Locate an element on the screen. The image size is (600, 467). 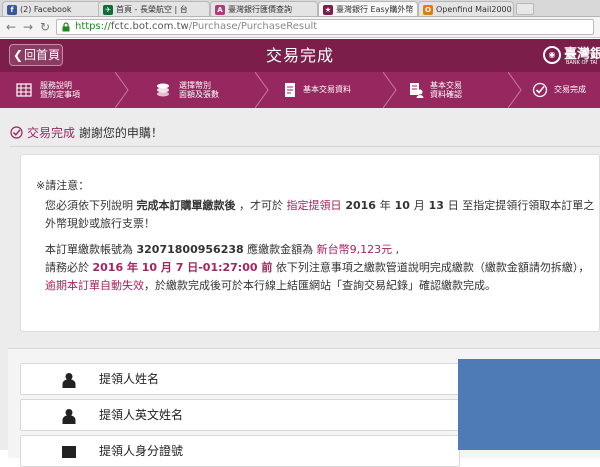
completion-message: 交易完成 謝謝您的申購！ is located at coordinates (86, 132).